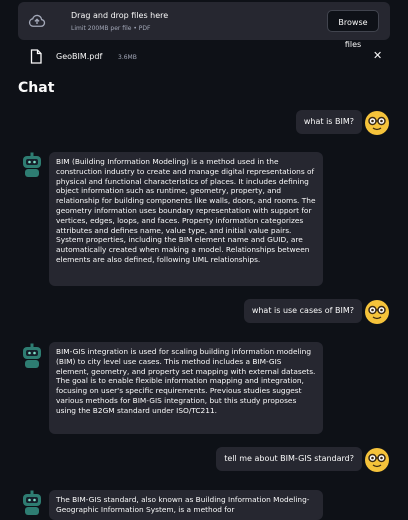  Describe the element at coordinates (353, 29) in the screenshot. I see `browse-files-button: Browse files` at that location.